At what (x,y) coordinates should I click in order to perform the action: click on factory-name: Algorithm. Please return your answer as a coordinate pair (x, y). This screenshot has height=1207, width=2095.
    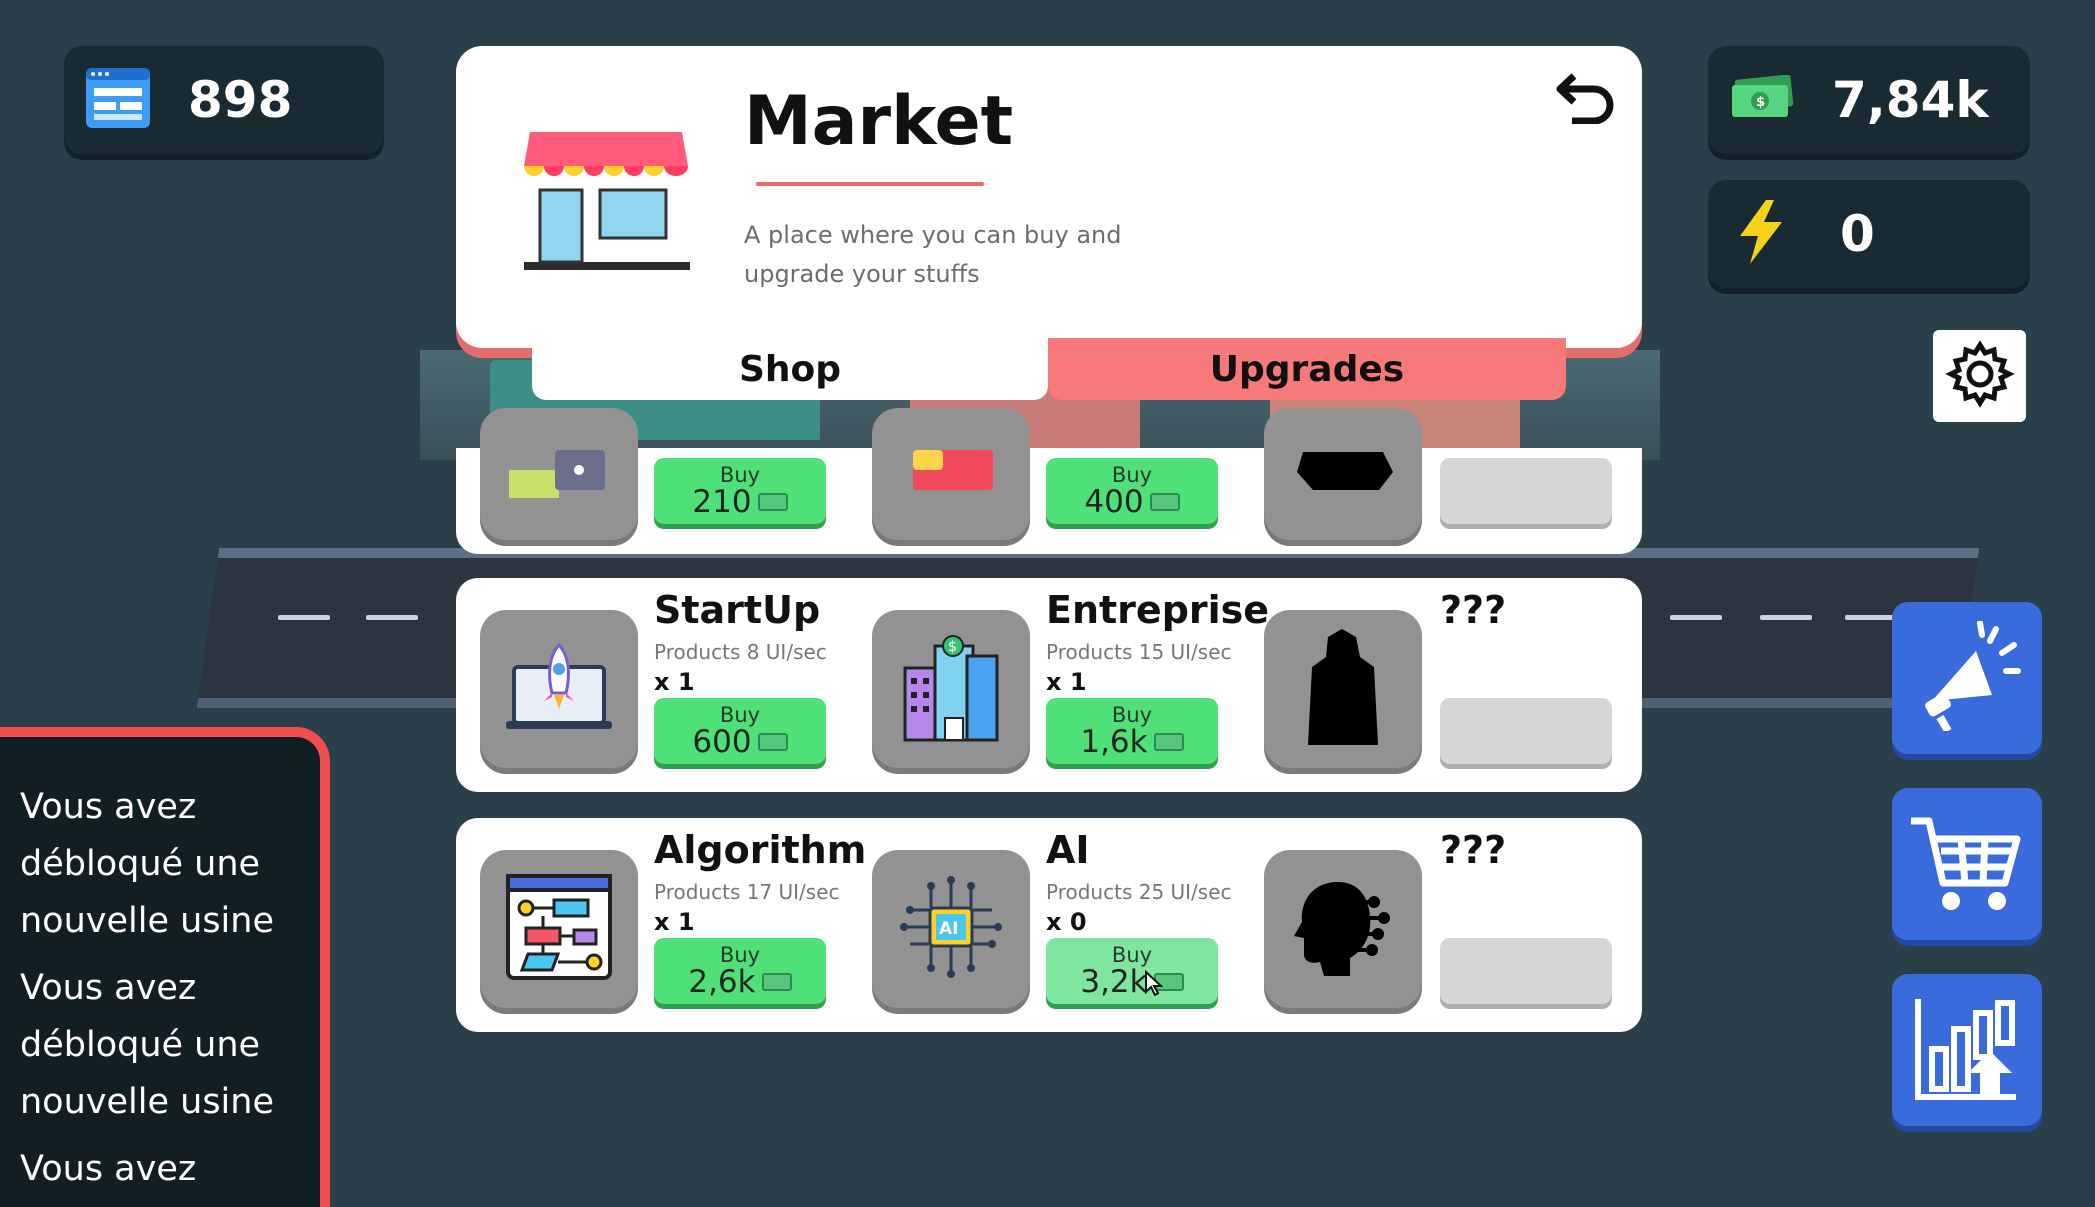
    Looking at the image, I should click on (760, 850).